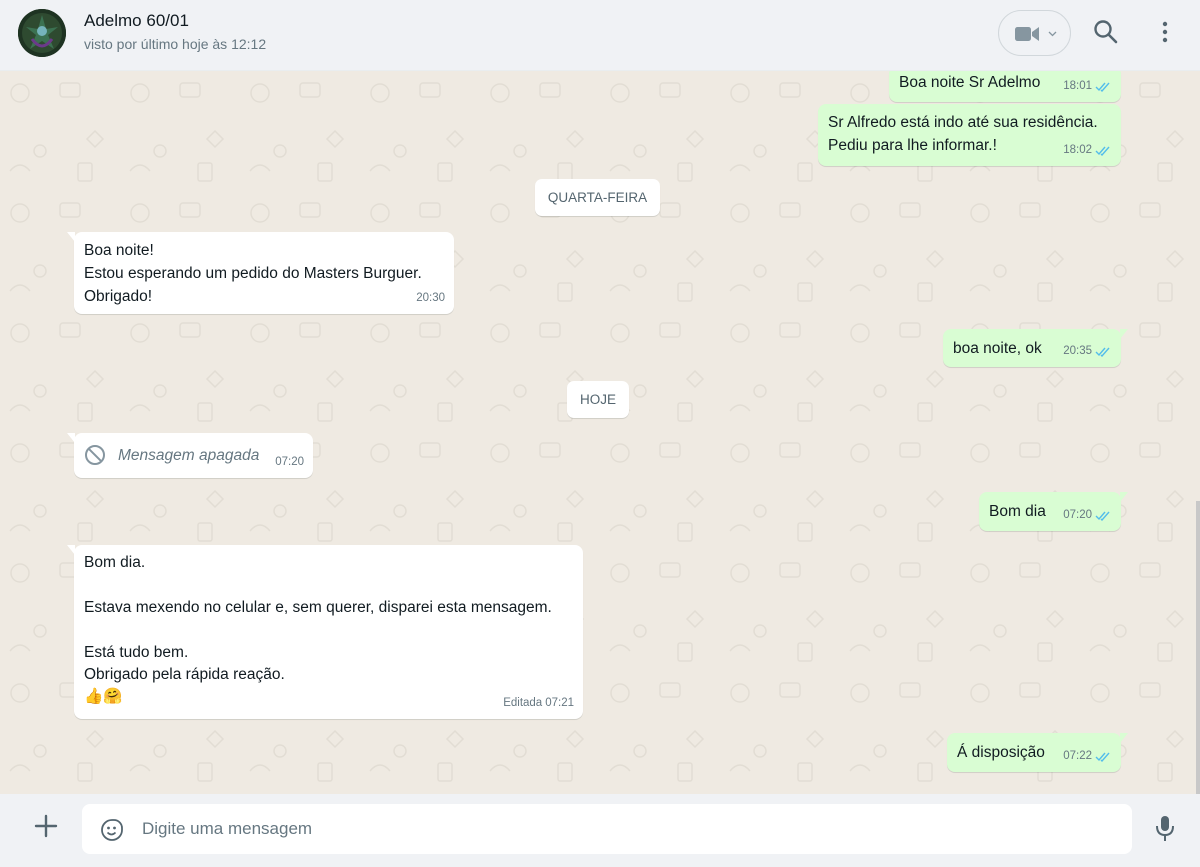 The height and width of the screenshot is (867, 1200). I want to click on outgoing-message: boa noite, ok 20:35, so click(1035, 348).